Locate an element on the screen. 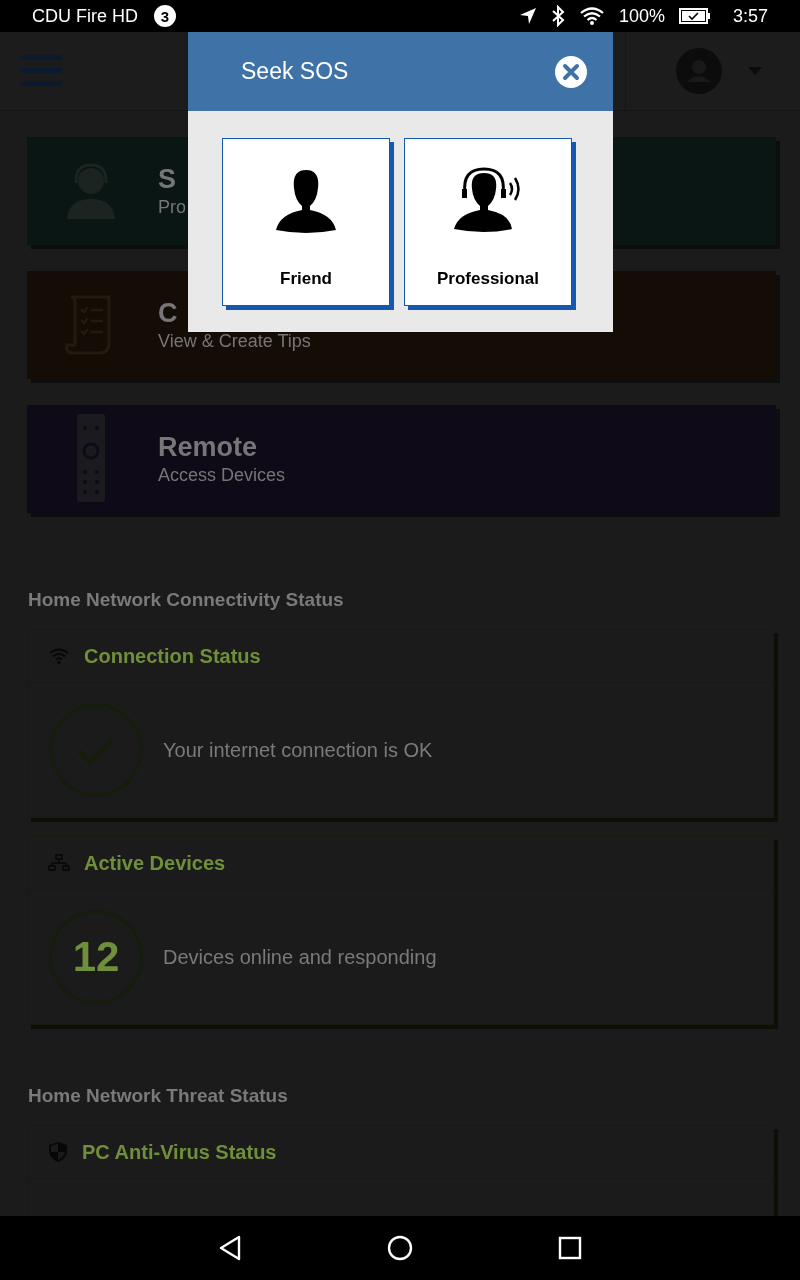 The height and width of the screenshot is (1280, 800). battery-percent: 100% is located at coordinates (641, 16).